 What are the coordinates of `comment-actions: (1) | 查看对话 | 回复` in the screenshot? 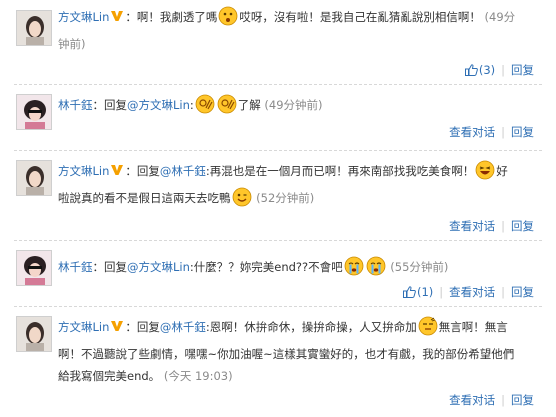 It's located at (468, 292).